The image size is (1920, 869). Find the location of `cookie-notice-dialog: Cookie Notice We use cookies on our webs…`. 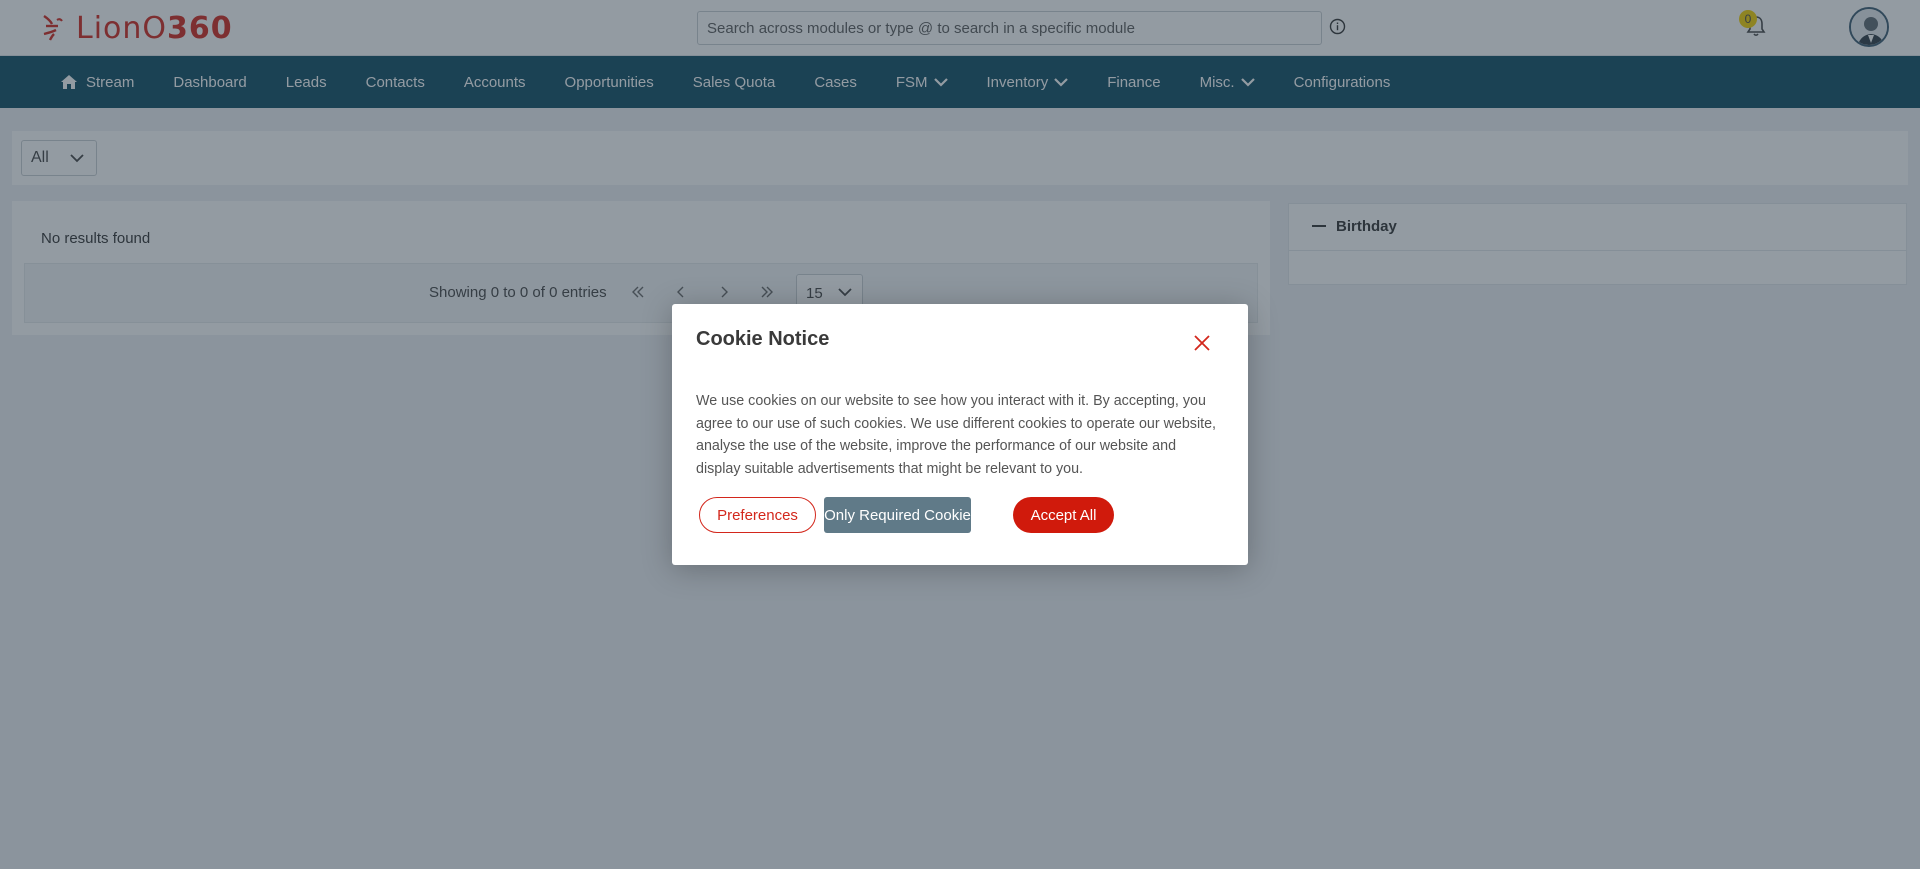

cookie-notice-dialog: Cookie Notice We use cookies on our webs… is located at coordinates (960, 434).